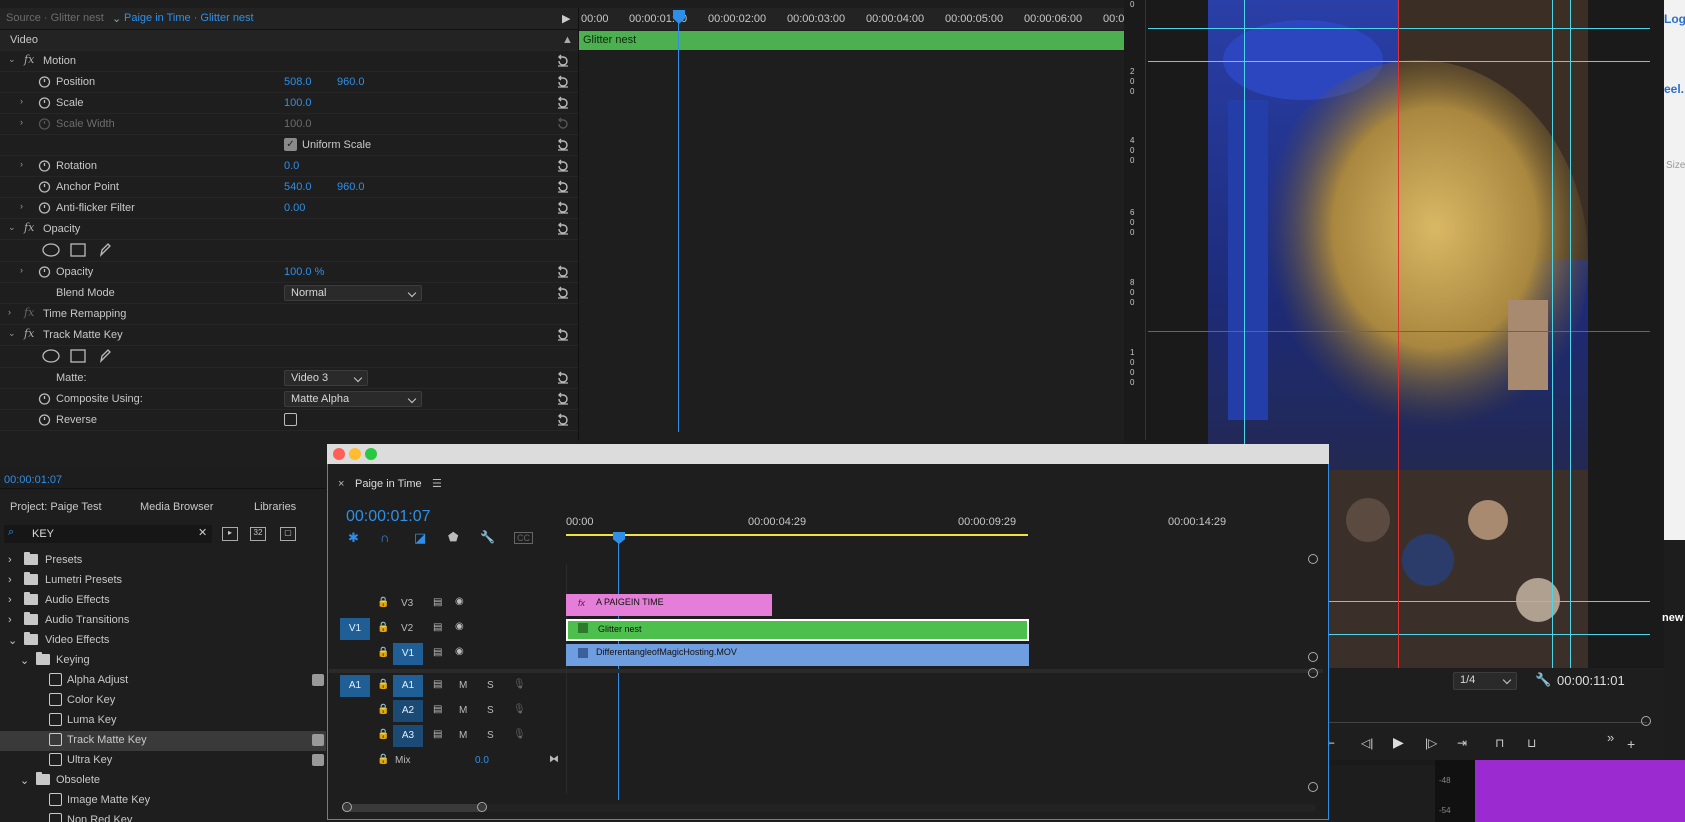  What do you see at coordinates (1610, 737) in the screenshot?
I see `more-controls-icon: »` at bounding box center [1610, 737].